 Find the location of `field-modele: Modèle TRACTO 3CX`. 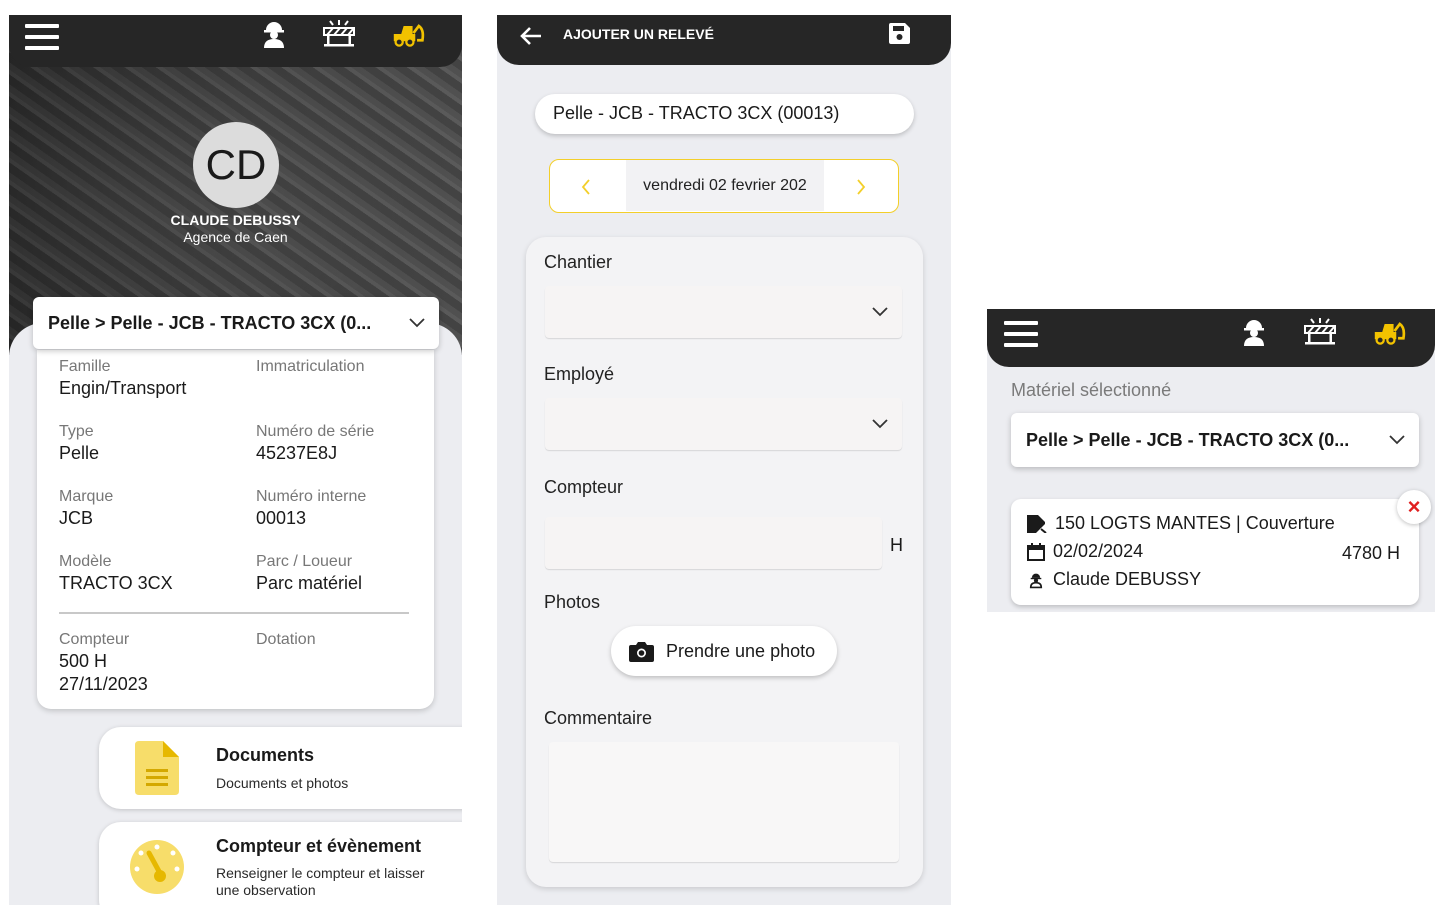

field-modele: Modèle TRACTO 3CX is located at coordinates (116, 573).